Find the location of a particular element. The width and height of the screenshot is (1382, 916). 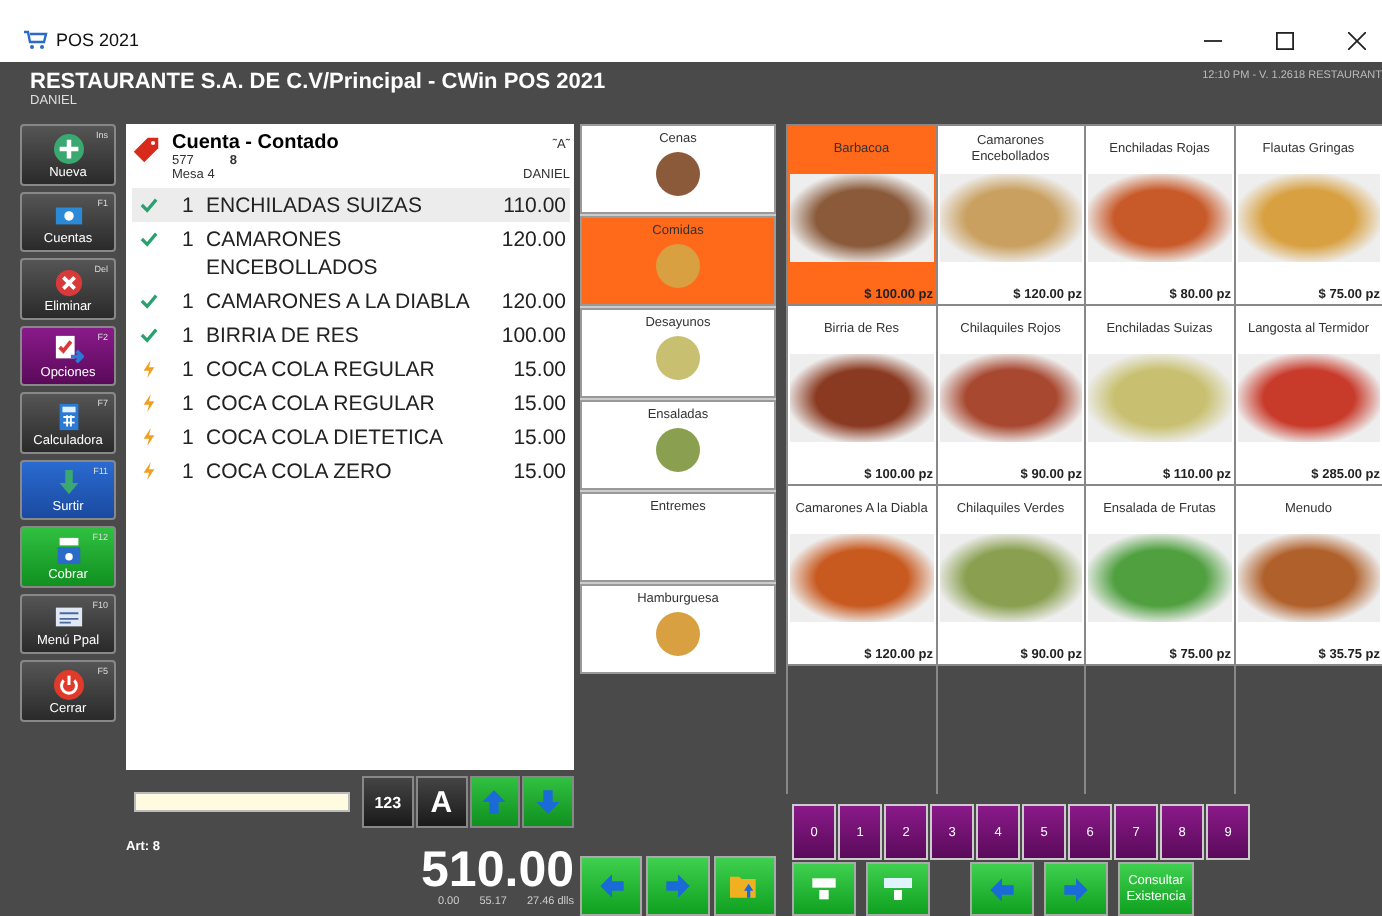

total-amount: 510.00 is located at coordinates (497, 870).